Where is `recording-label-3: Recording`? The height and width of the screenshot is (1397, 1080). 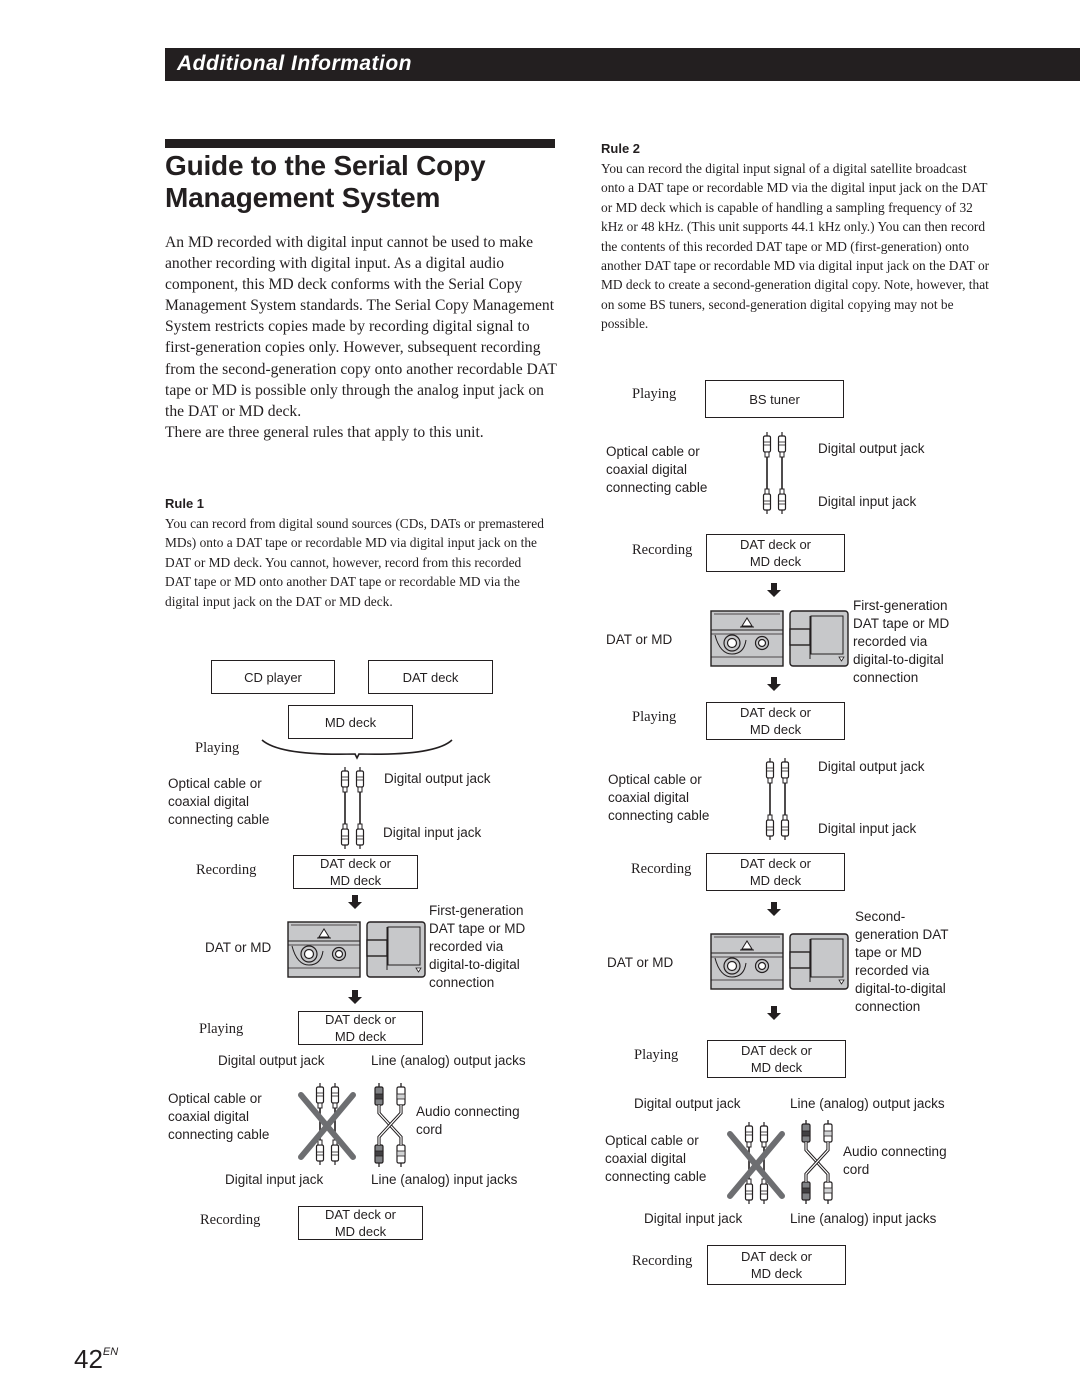 recording-label-3: Recording is located at coordinates (662, 1261).